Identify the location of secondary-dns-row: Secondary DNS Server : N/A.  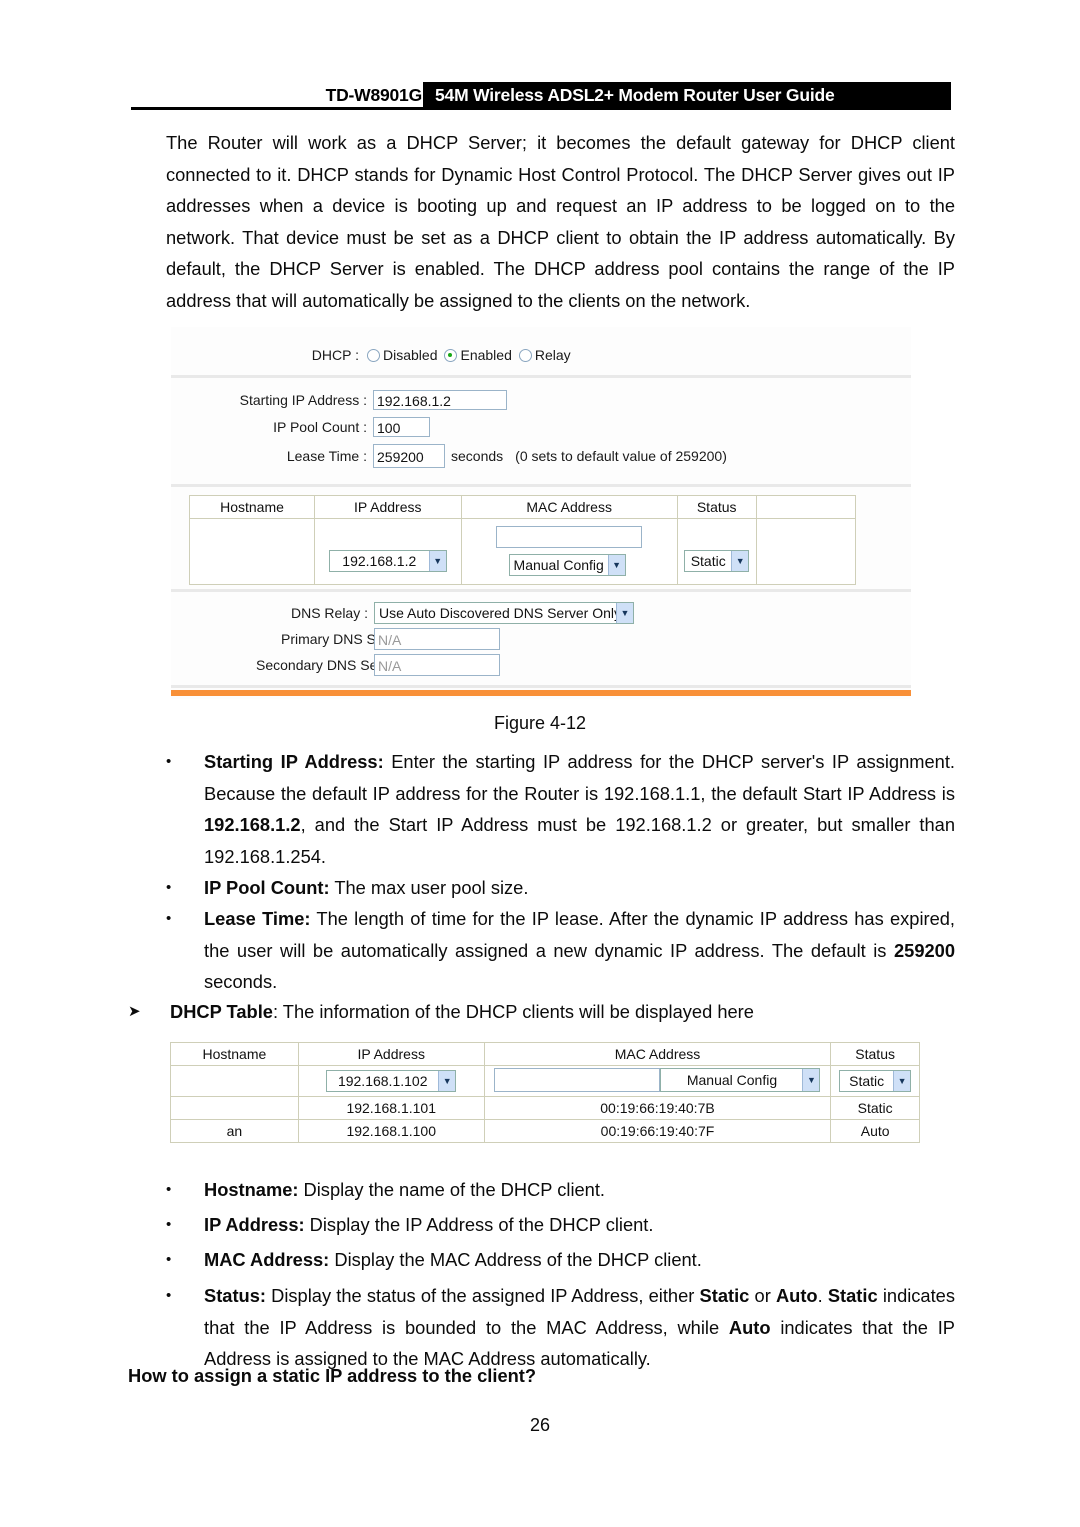
(378, 665).